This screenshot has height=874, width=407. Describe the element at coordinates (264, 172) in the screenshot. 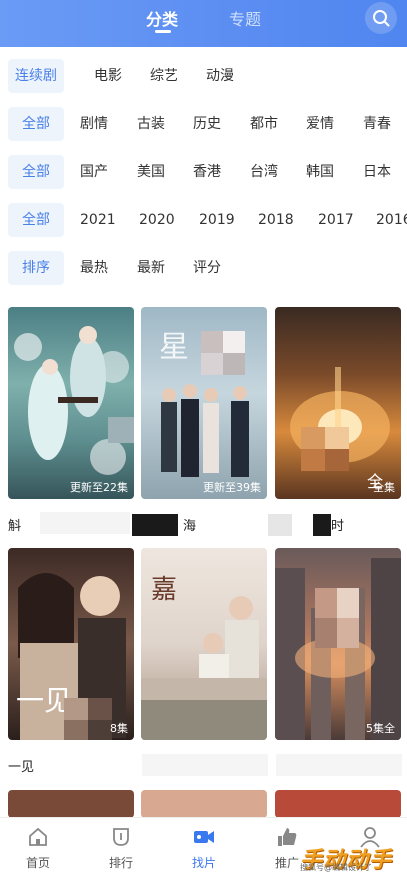

I see `filter-option: 台湾` at that location.